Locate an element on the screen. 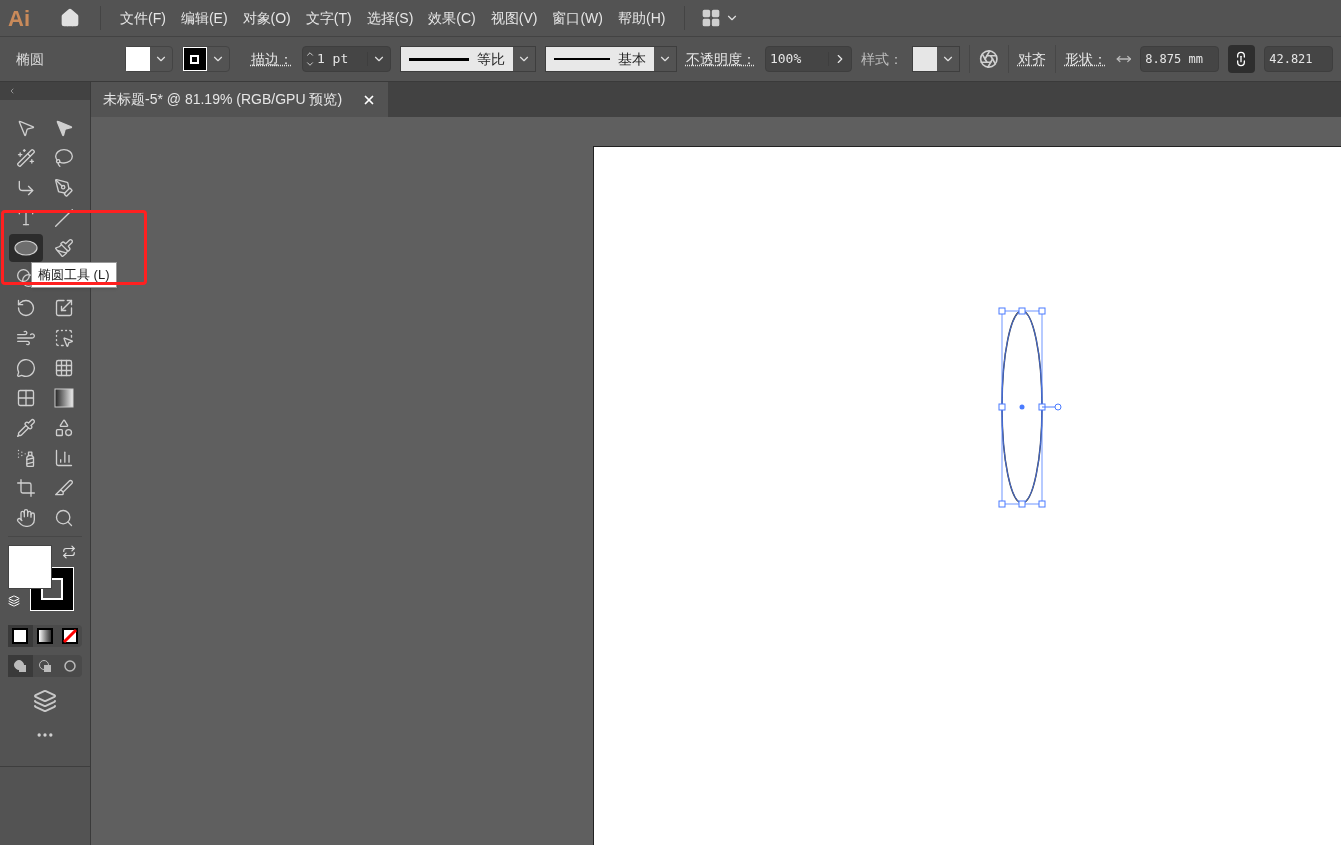 This screenshot has height=845, width=1341. collapse-chevron-icon is located at coordinates (12, 91).